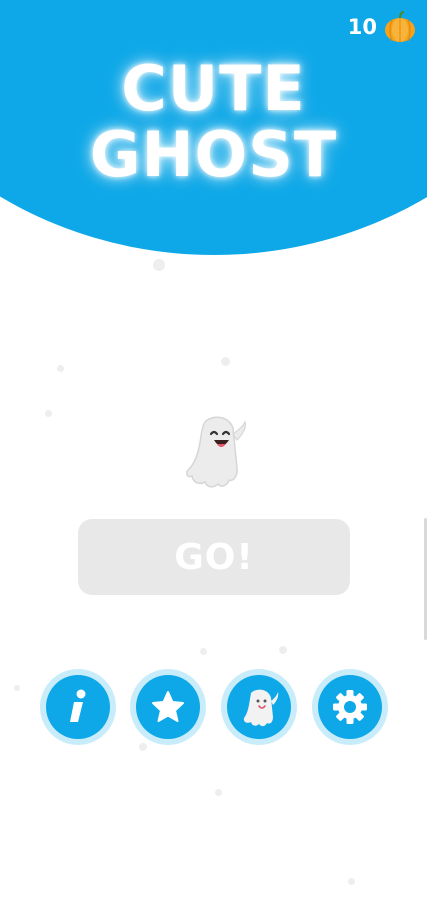  I want to click on go-button: GO!, so click(214, 557).